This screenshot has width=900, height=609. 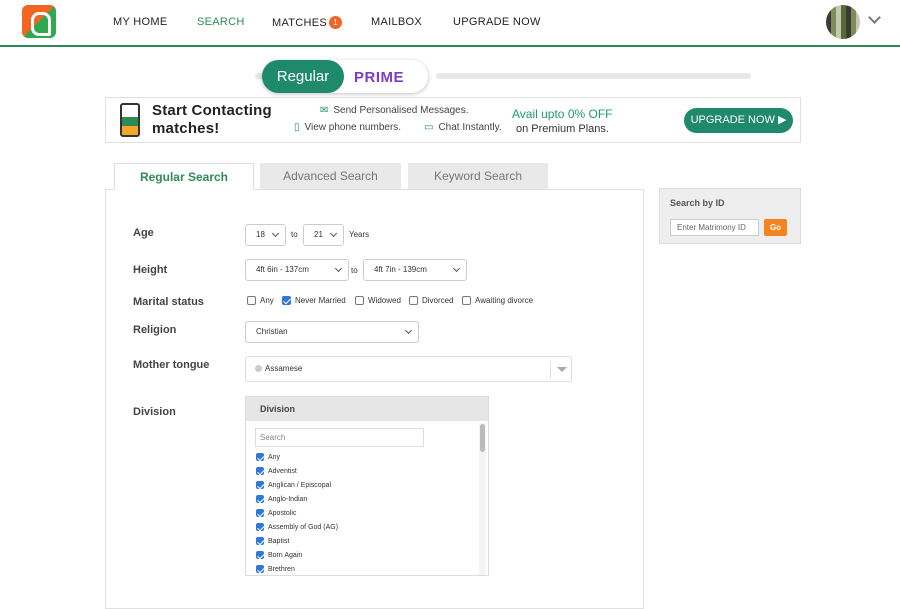 I want to click on division-label: Division, so click(x=154, y=412).